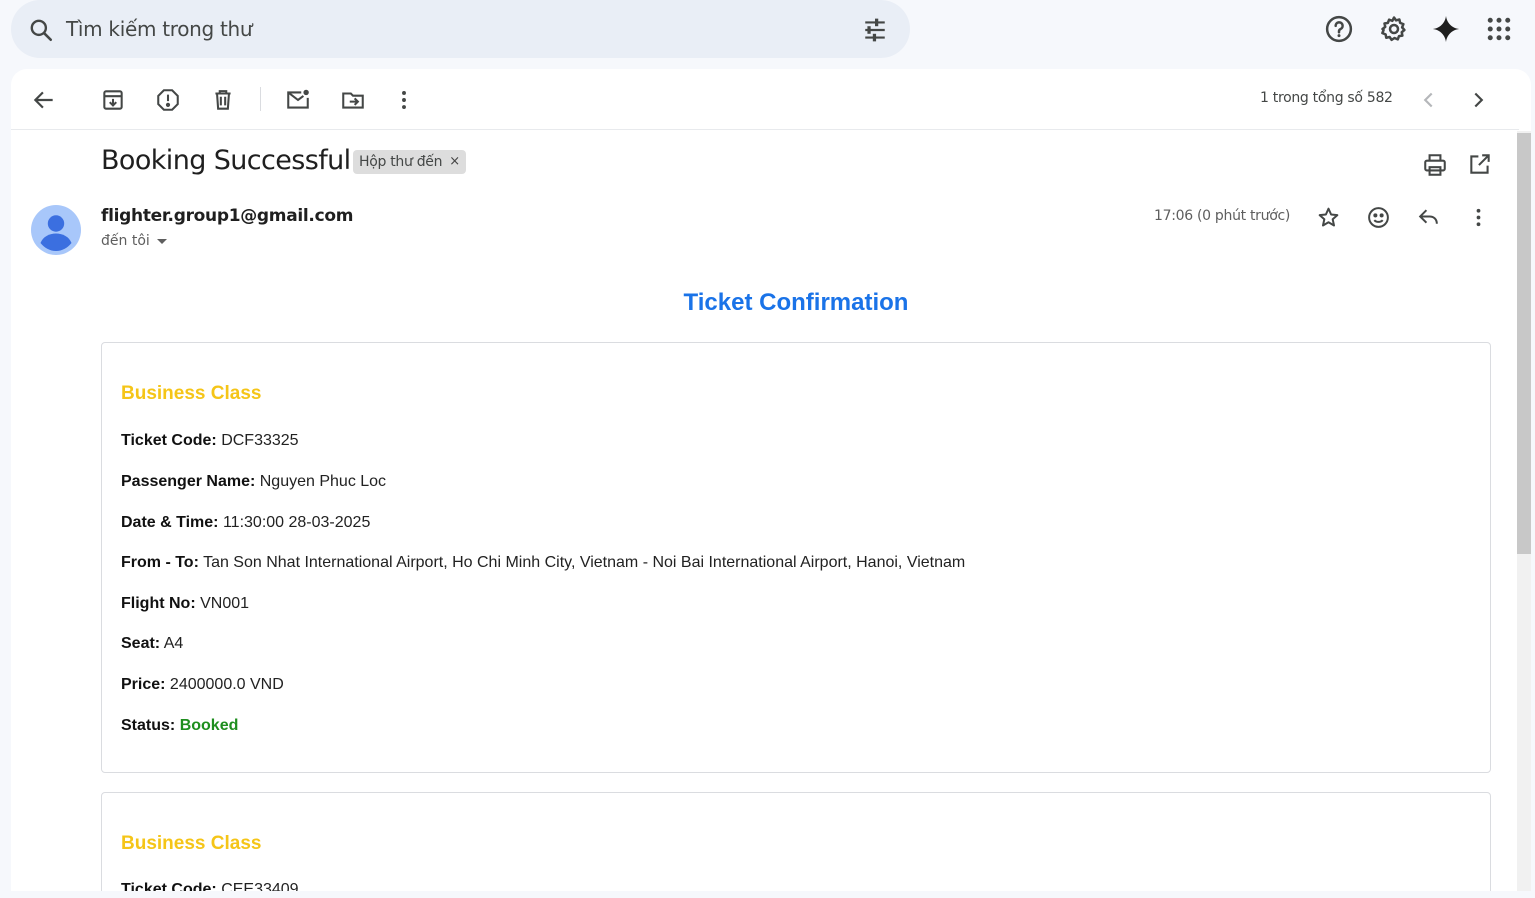 Image resolution: width=1535 pixels, height=898 pixels. I want to click on pager-count: 1 trong tổng số 582, so click(1326, 98).